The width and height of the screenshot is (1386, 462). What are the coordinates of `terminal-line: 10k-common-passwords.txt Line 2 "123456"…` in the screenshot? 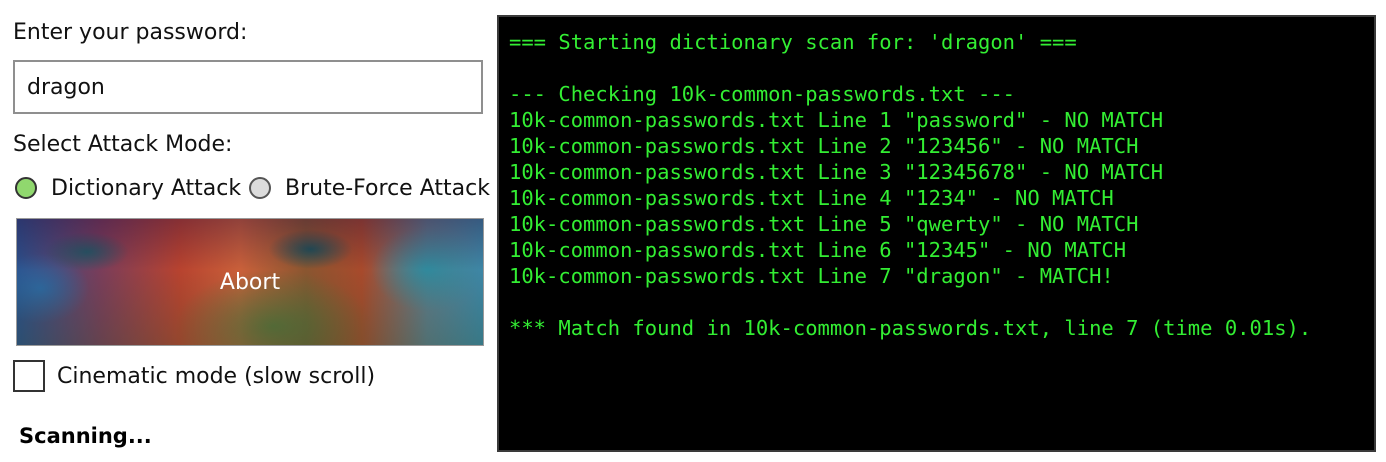 It's located at (824, 146).